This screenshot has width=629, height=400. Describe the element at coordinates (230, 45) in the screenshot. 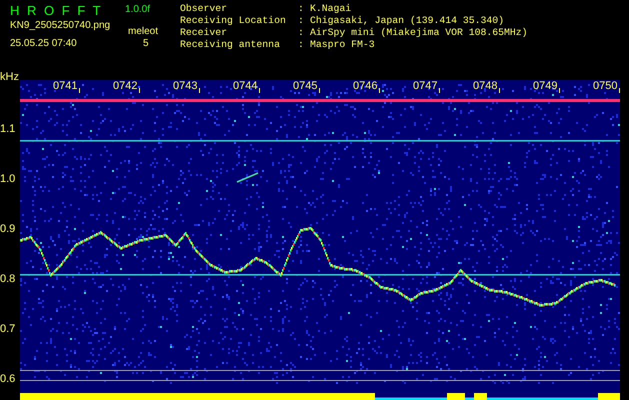

I see `info-label: Receiving antenna` at that location.